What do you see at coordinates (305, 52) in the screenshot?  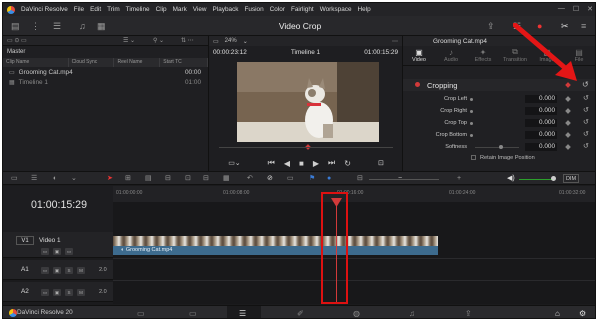 I see `timeline-name: Timeline 1` at bounding box center [305, 52].